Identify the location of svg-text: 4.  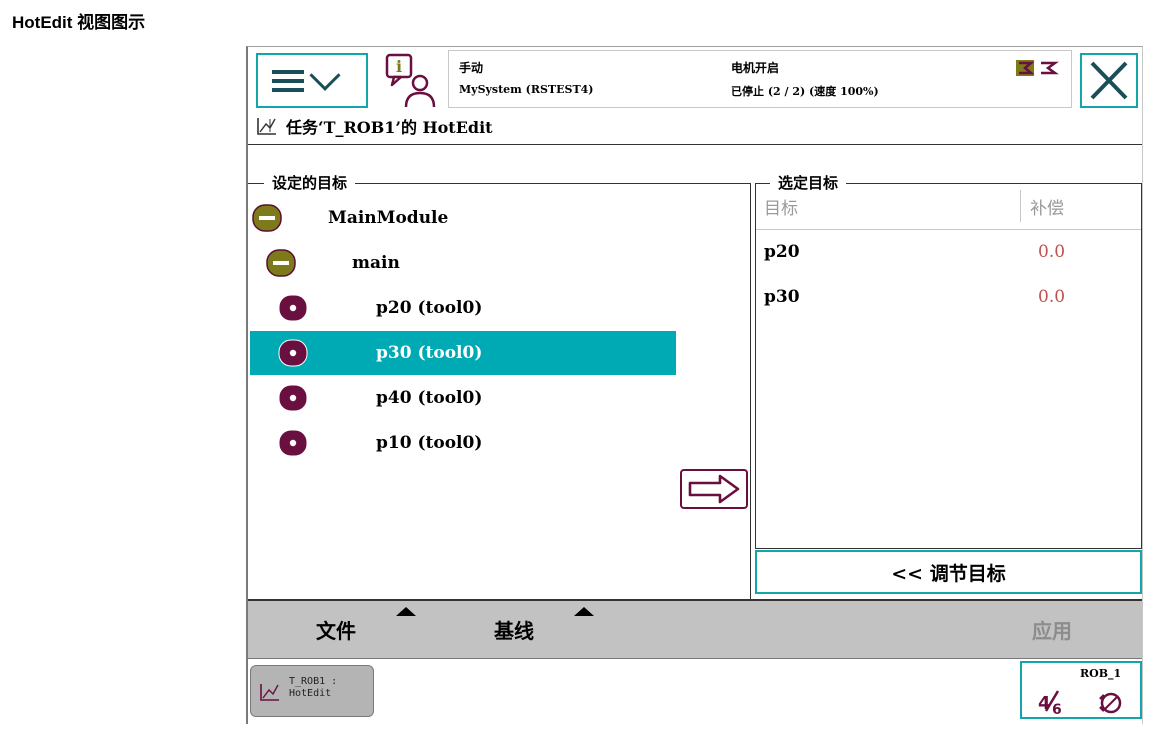
(1044, 703).